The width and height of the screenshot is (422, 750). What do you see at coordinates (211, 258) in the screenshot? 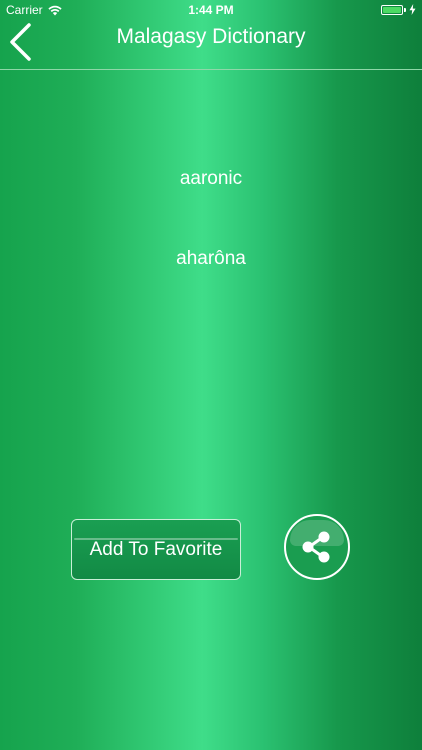
I see `malagasy-translation: aharôna` at bounding box center [211, 258].